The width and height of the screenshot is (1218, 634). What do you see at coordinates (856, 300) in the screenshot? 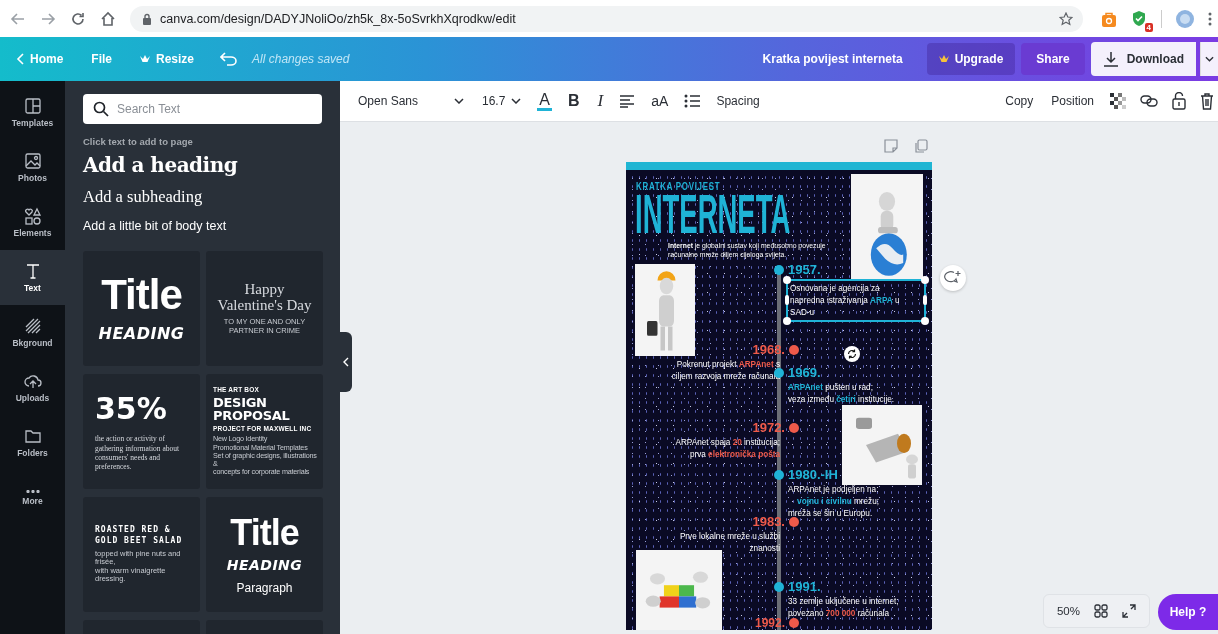
I see `timeline-text: Osnovana je agencija za napredna istraživanja ARPA u SAD-u` at bounding box center [856, 300].